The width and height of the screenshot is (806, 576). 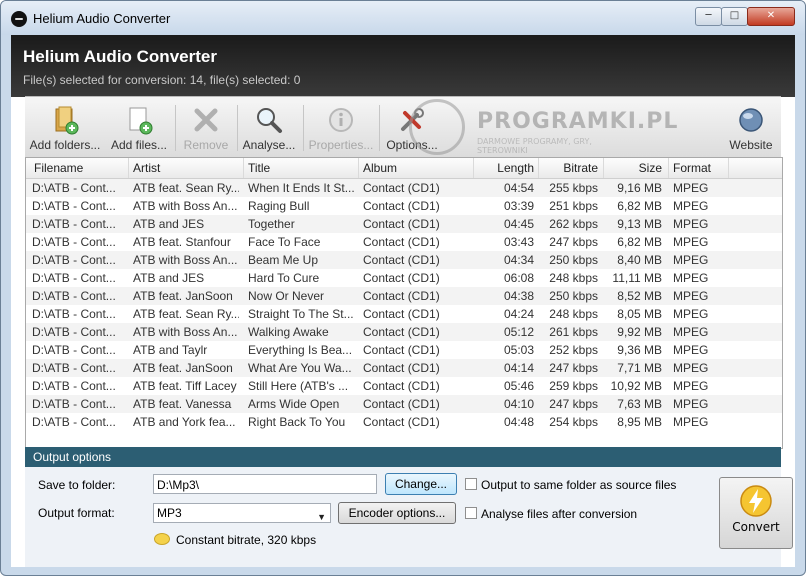 I want to click on output-format-value: MP3, so click(x=169, y=513).